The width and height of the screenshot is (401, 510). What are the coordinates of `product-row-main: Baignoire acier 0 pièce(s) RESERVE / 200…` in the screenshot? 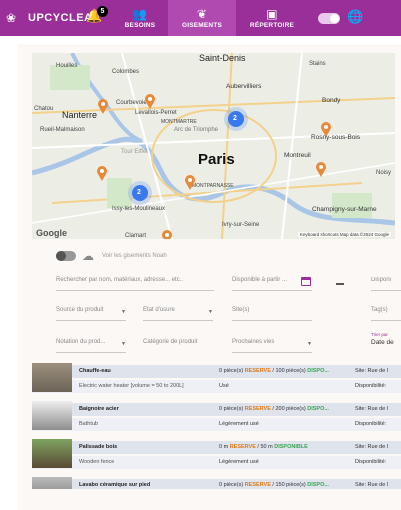 It's located at (216, 409).